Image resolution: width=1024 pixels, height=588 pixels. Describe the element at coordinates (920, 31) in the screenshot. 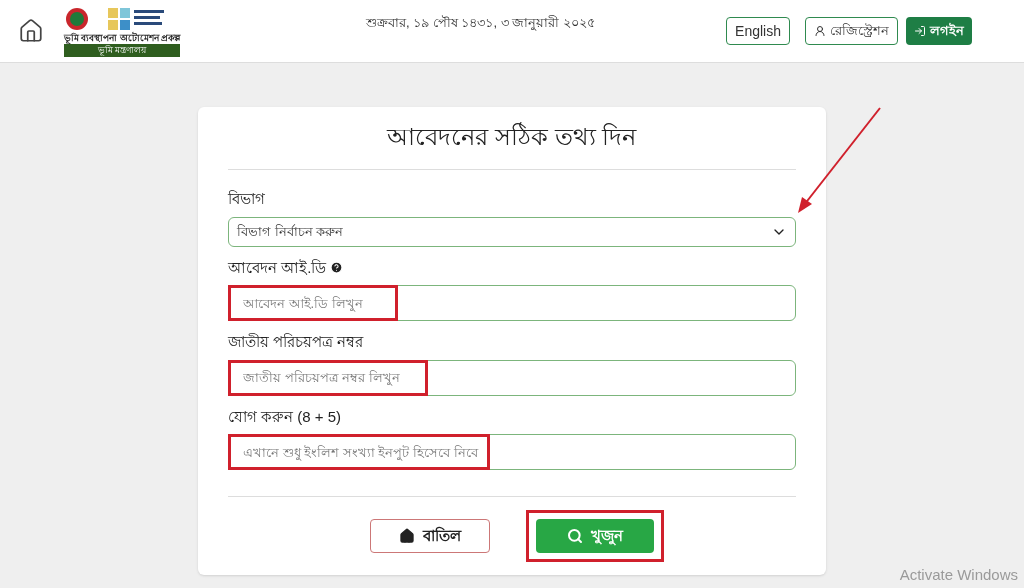

I see `login-icon` at that location.